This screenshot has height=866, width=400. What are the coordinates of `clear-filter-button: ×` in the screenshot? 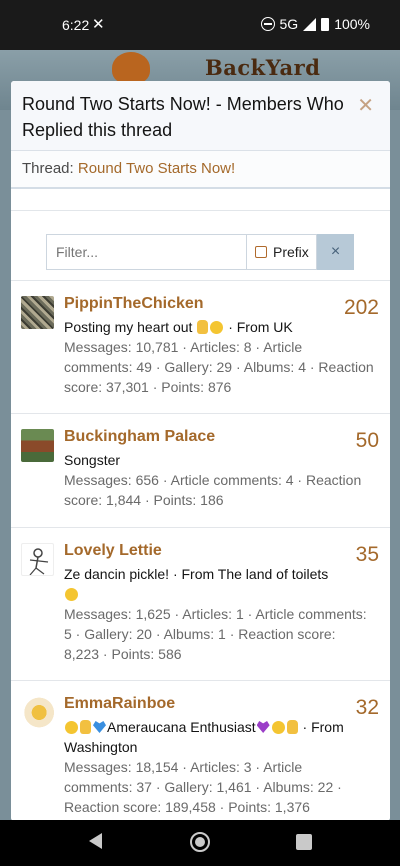 It's located at (335, 252).